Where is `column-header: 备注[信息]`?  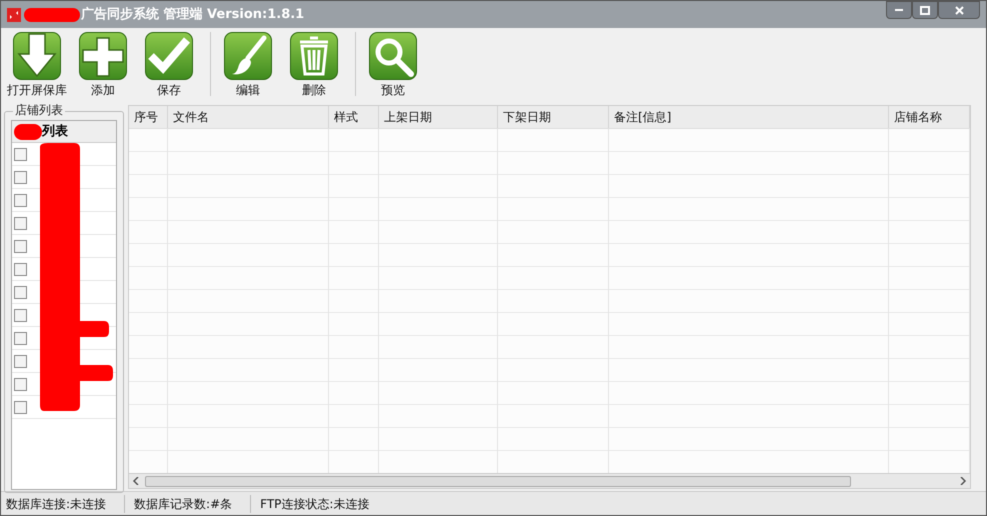
column-header: 备注[信息] is located at coordinates (749, 117).